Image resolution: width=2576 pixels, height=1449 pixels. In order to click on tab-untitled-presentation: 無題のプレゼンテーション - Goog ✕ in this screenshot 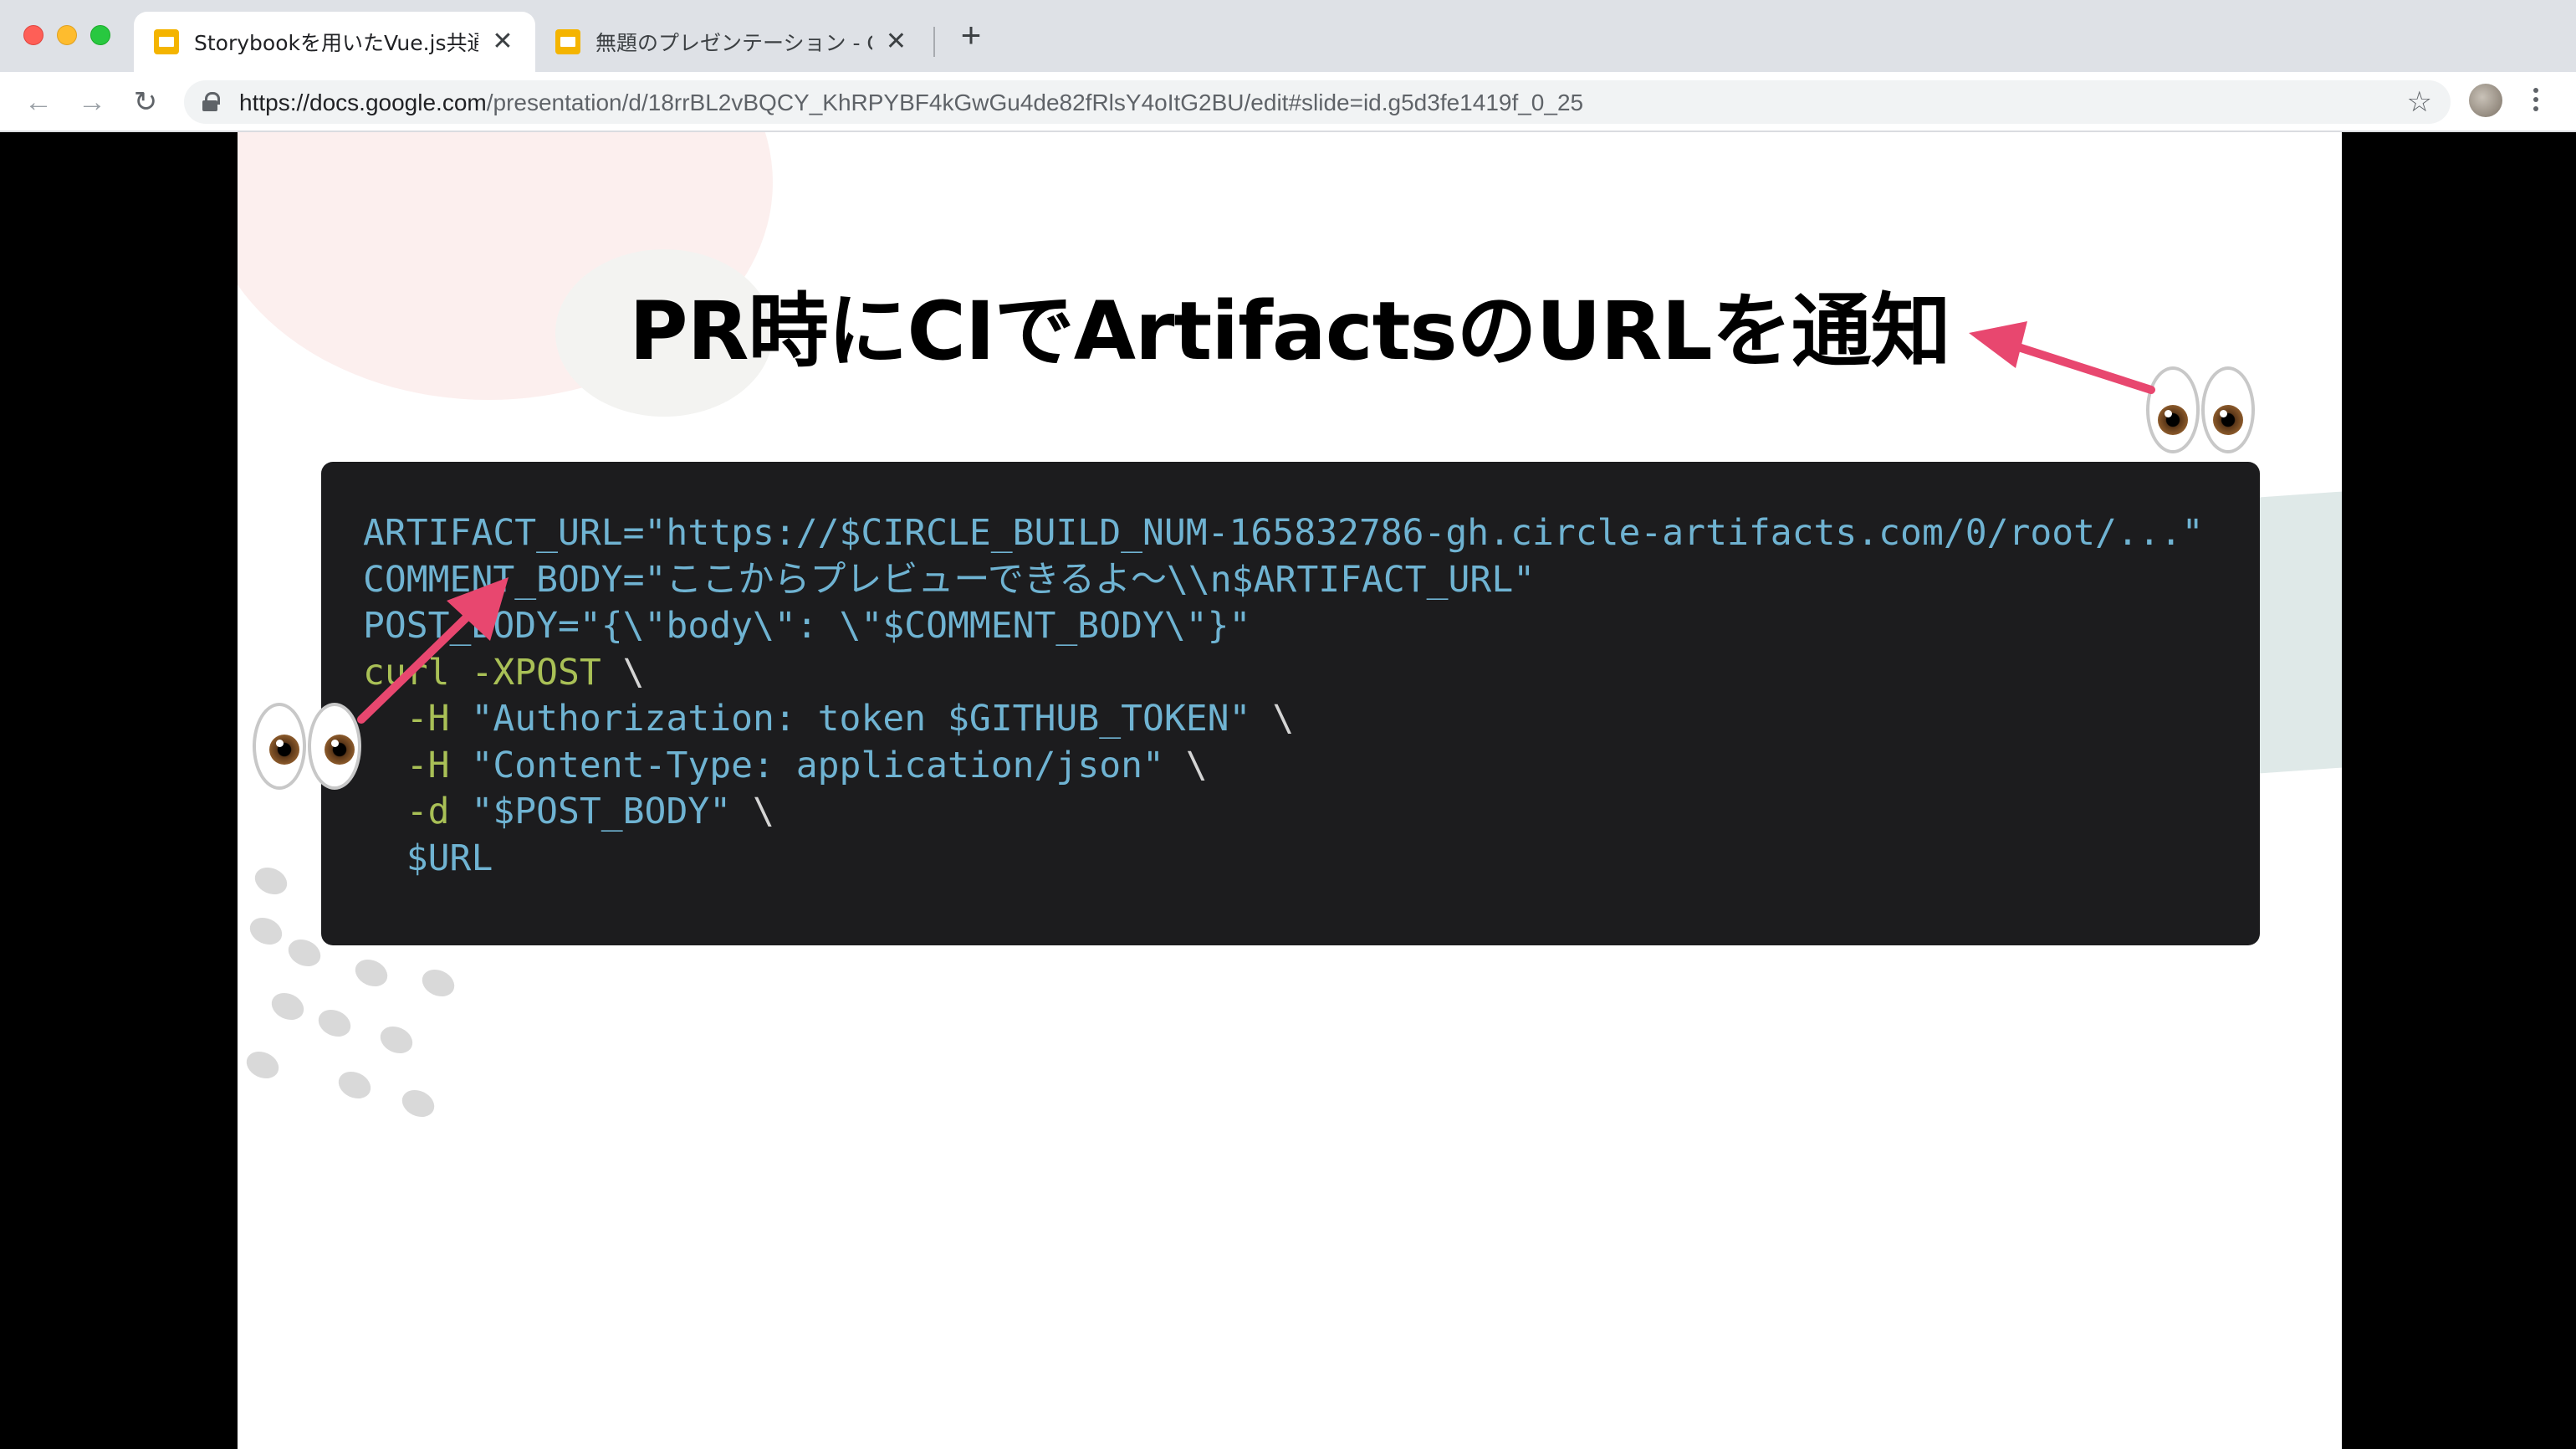, I will do `click(731, 42)`.